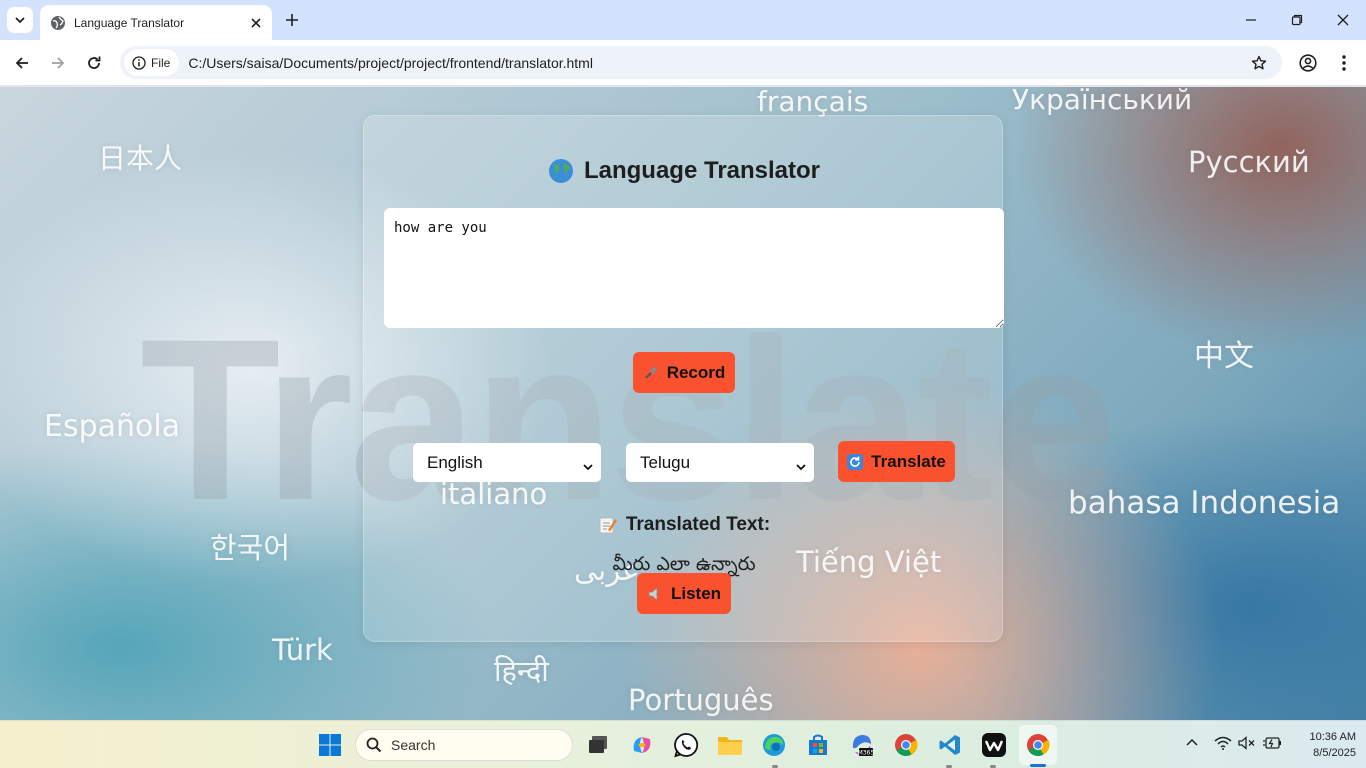  I want to click on forward-button, so click(58, 63).